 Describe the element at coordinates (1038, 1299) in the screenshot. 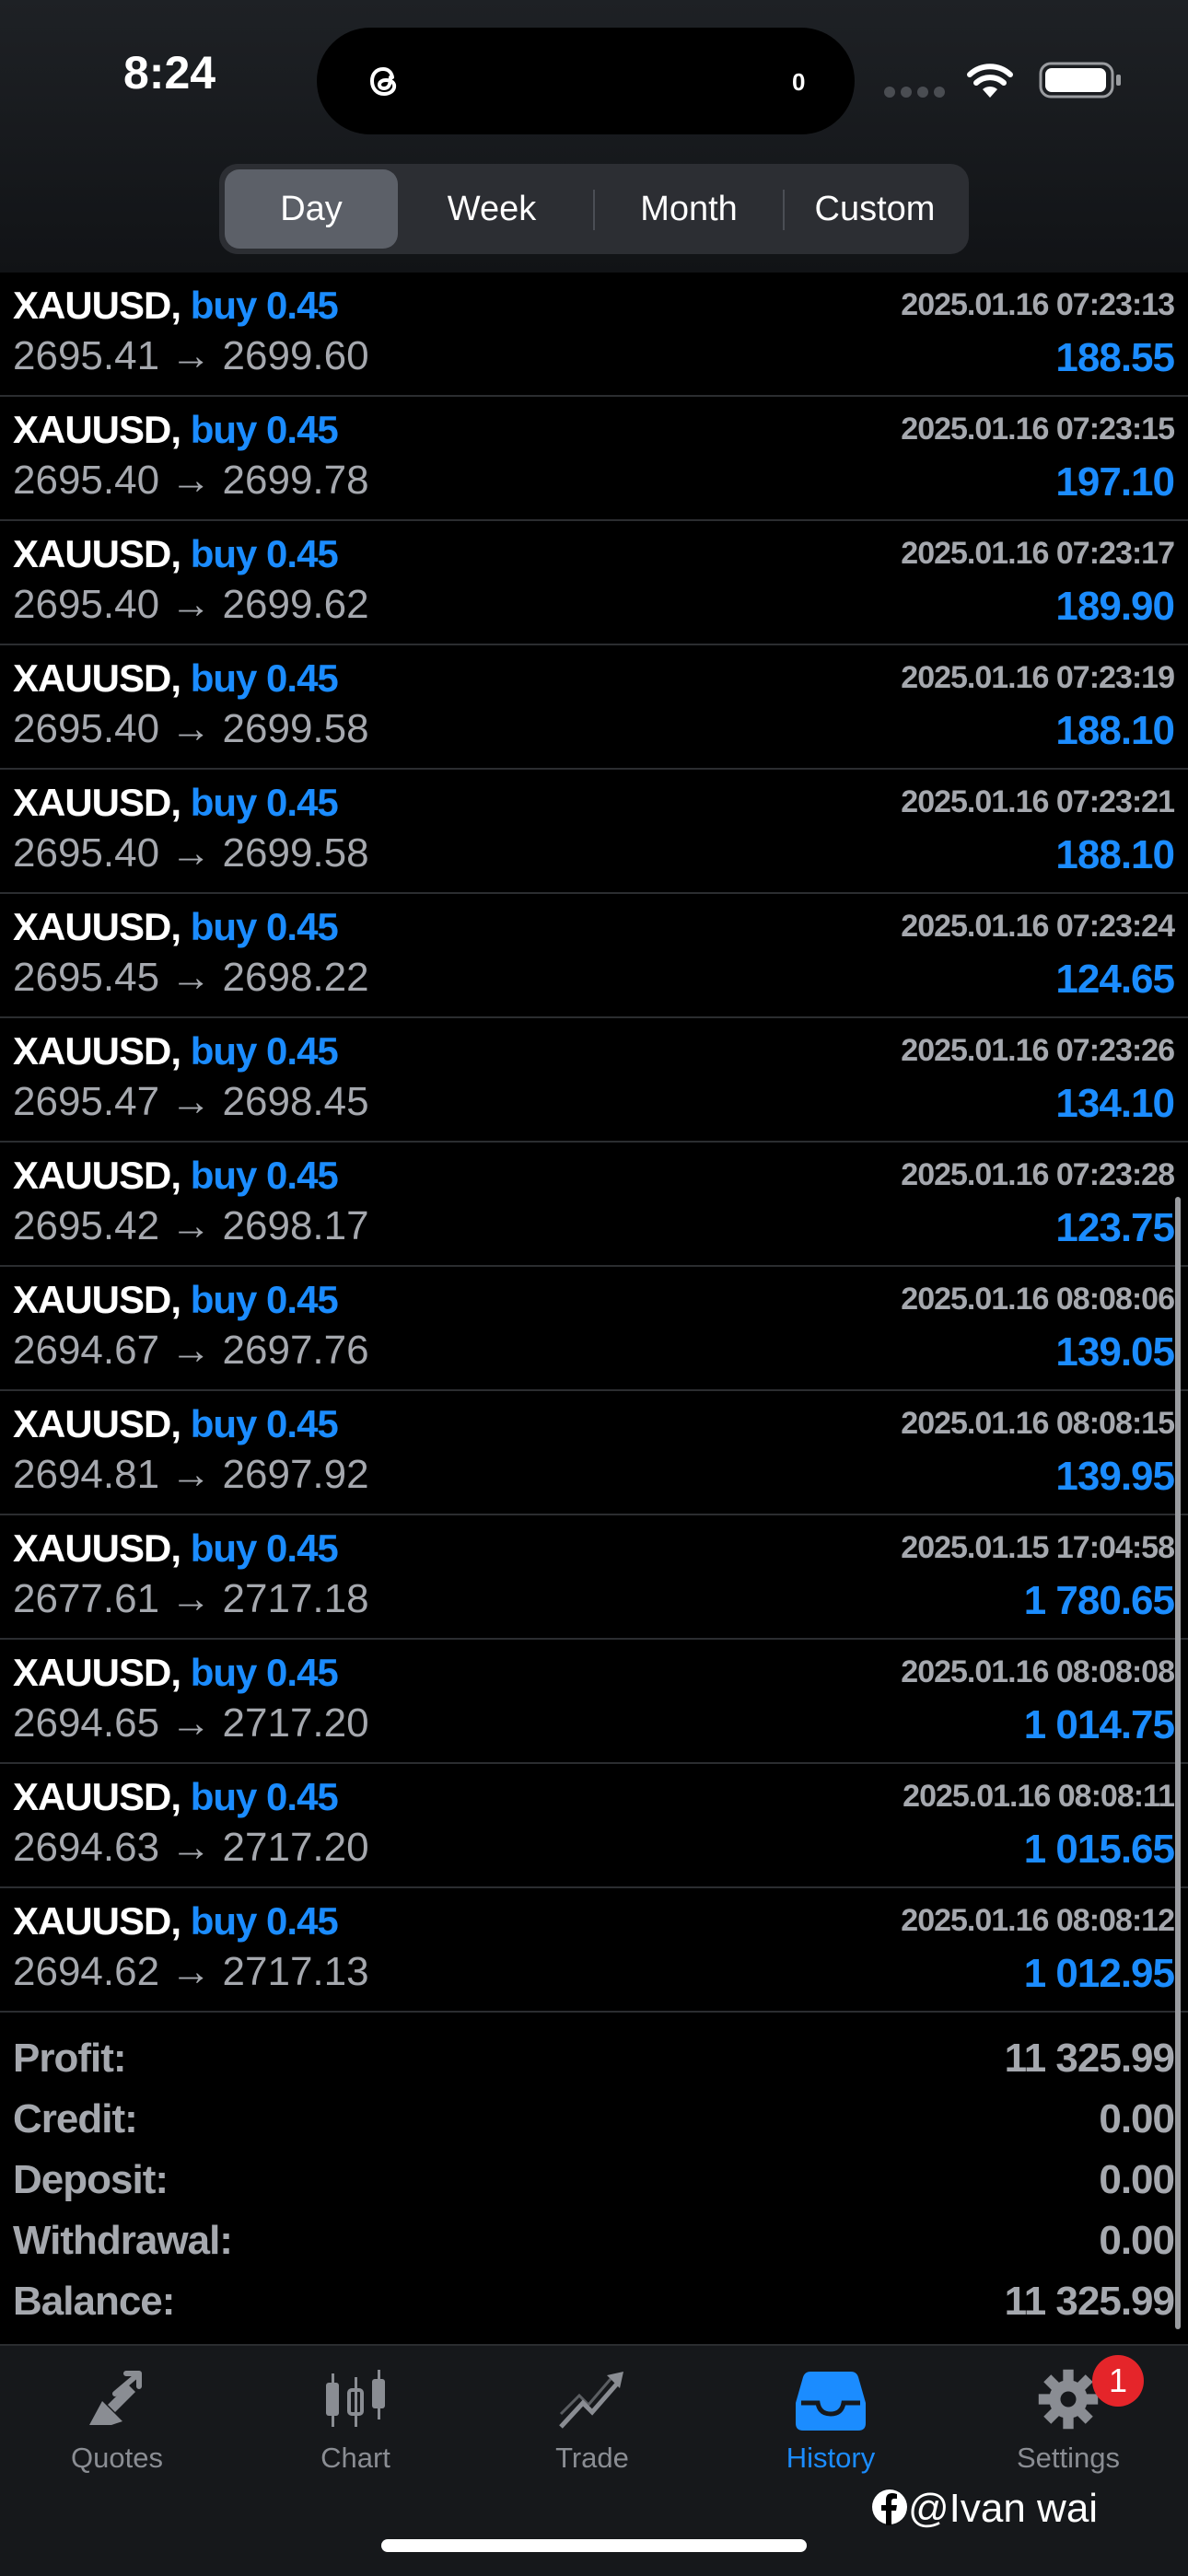

I see `deal-time: 2025.01.16 08:08:06` at that location.